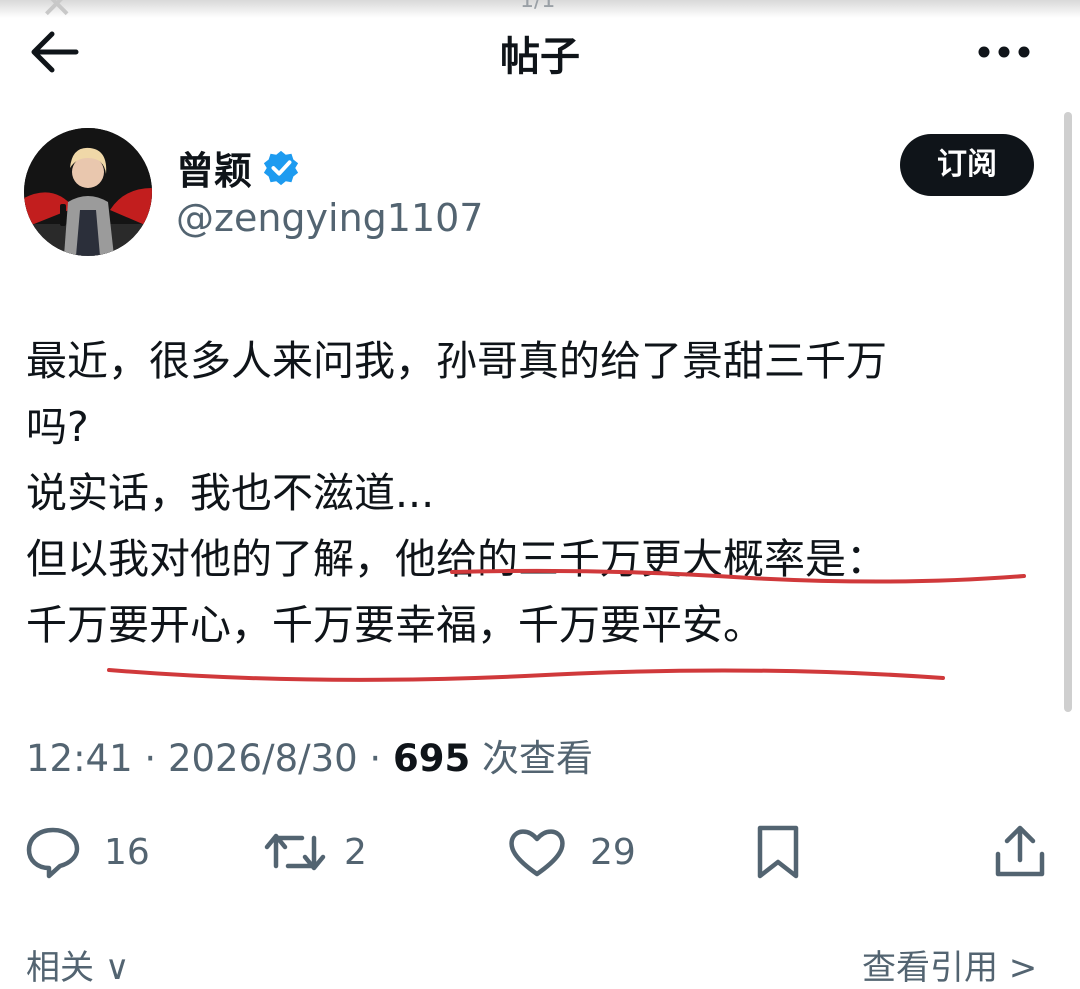 Image resolution: width=1080 pixels, height=989 pixels. I want to click on more-button, so click(1004, 52).